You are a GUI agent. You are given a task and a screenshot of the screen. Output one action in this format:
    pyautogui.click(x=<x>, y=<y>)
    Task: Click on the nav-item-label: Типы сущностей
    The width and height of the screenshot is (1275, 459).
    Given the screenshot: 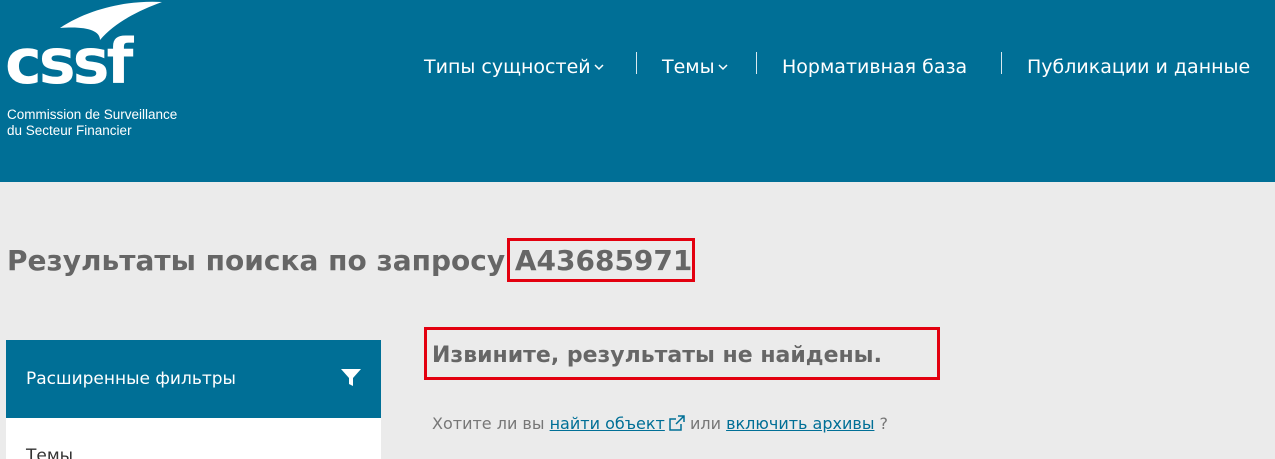 What is the action you would take?
    pyautogui.click(x=507, y=67)
    